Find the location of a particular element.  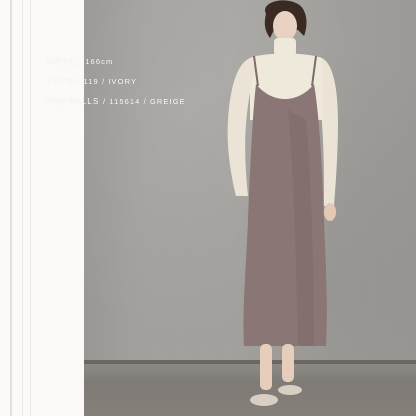

shoe-left is located at coordinates (264, 400).